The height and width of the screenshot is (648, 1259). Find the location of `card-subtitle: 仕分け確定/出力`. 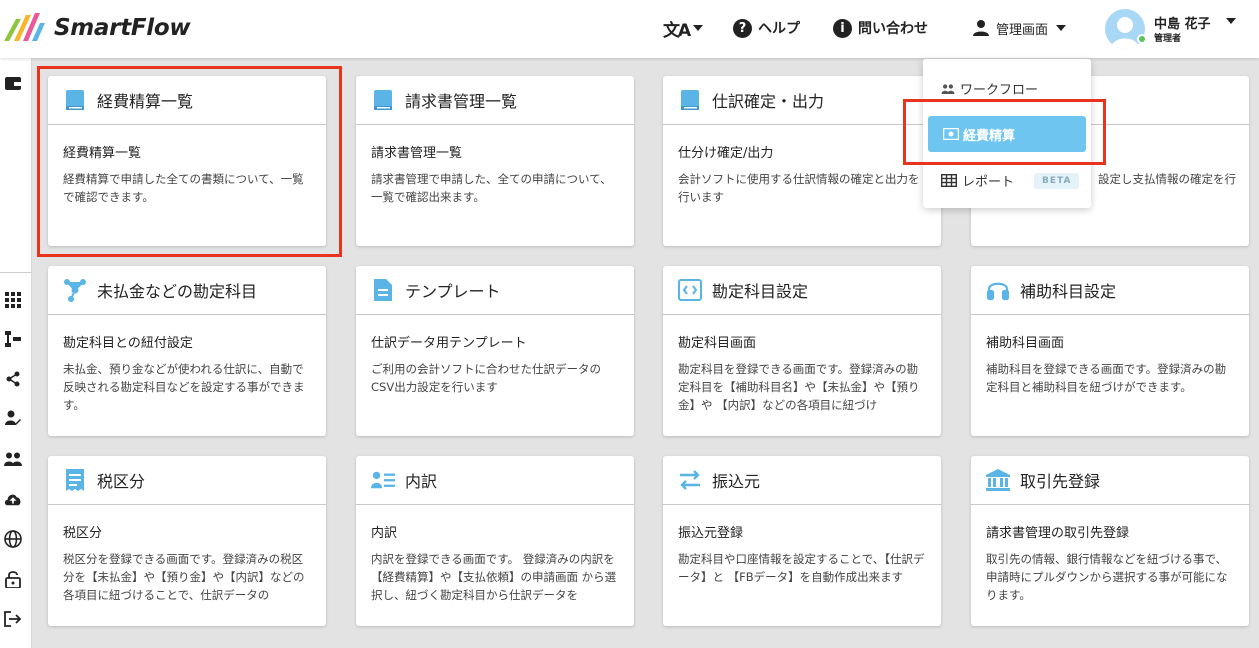

card-subtitle: 仕分け確定/出力 is located at coordinates (726, 153).